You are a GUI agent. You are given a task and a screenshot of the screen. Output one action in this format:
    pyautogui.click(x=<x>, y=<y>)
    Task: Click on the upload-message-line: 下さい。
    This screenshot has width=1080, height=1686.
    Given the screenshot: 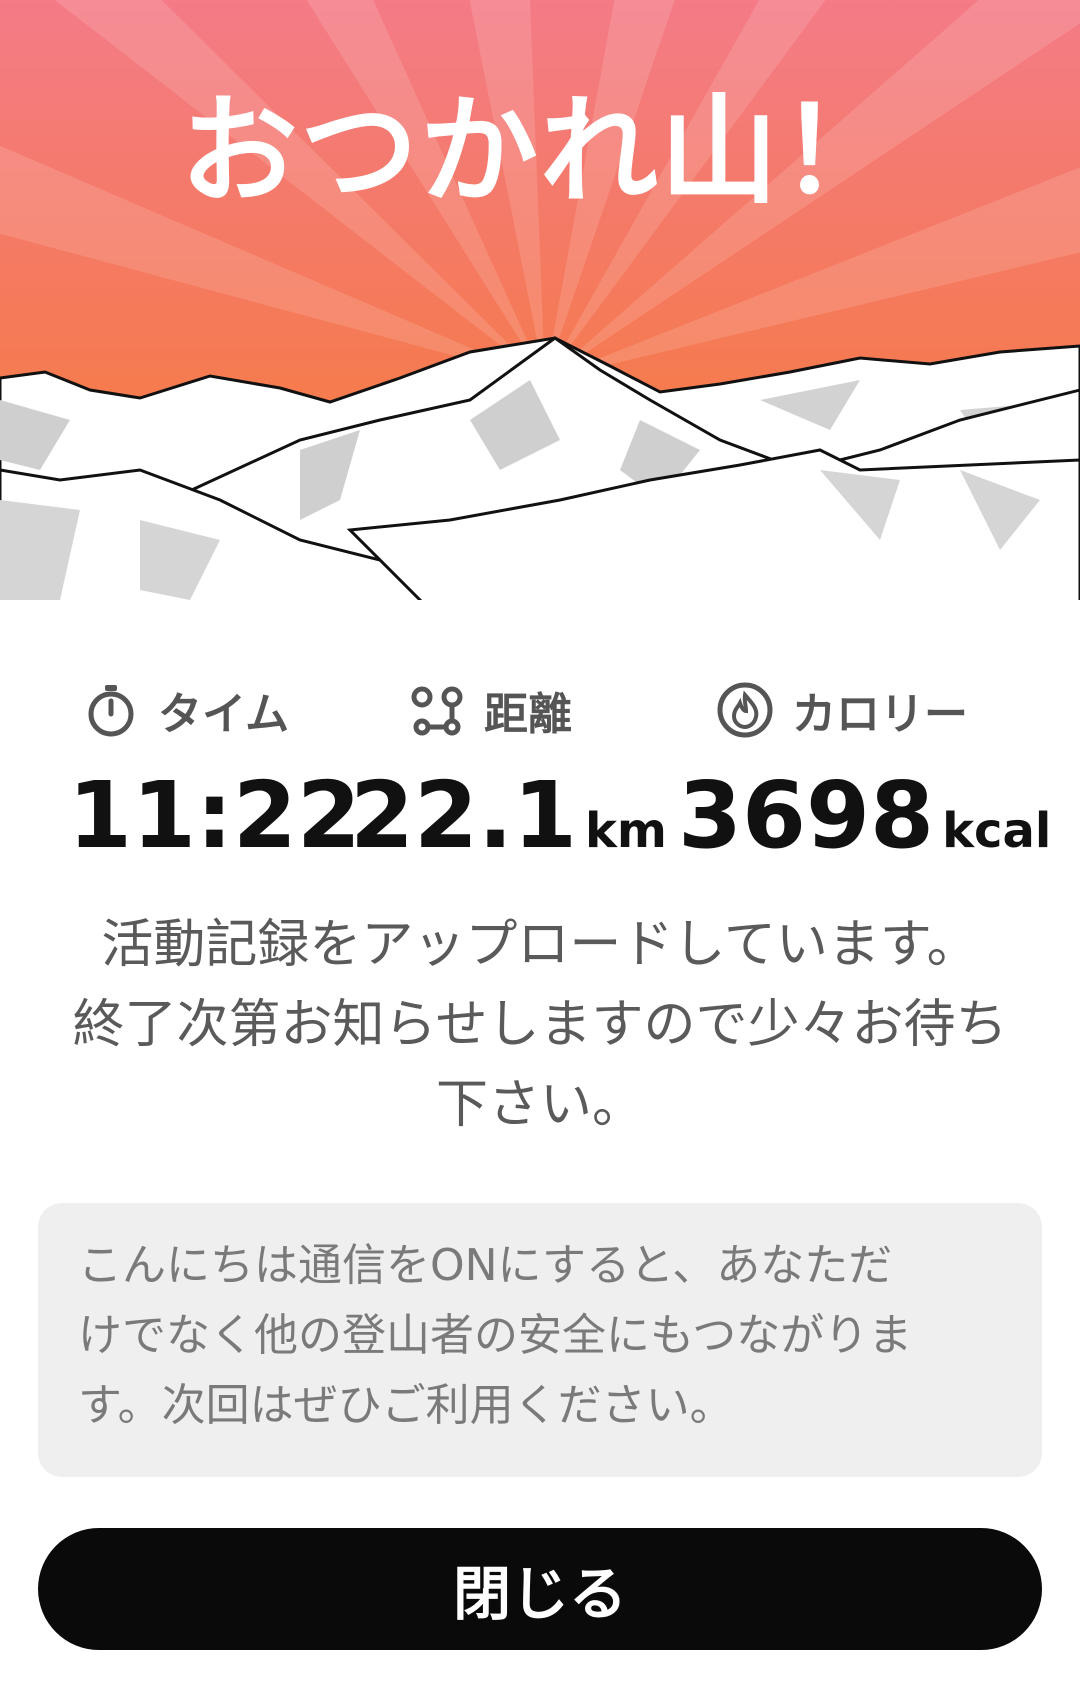 What is the action you would take?
    pyautogui.click(x=539, y=1105)
    